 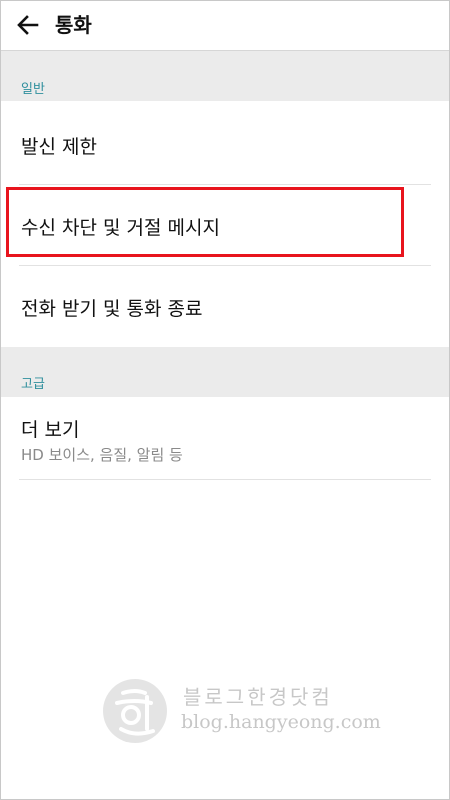 I want to click on page-title: 통화, so click(x=73, y=25).